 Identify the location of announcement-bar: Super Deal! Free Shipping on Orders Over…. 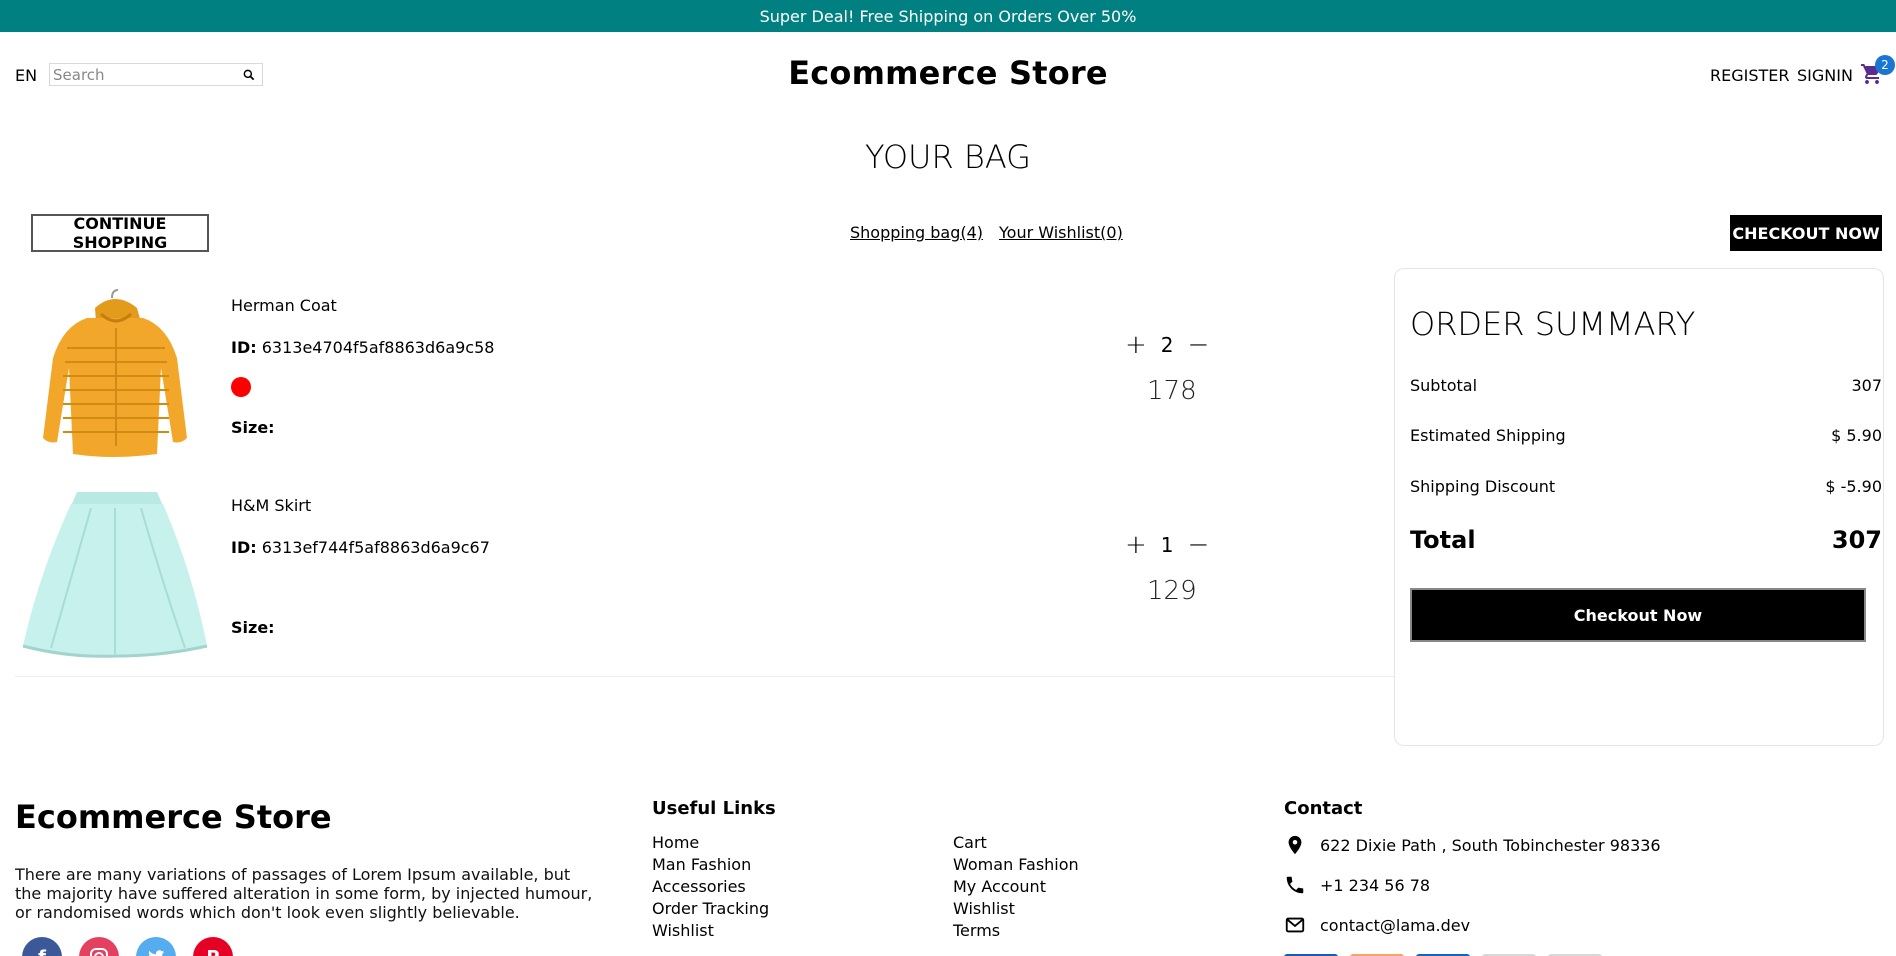
(948, 16).